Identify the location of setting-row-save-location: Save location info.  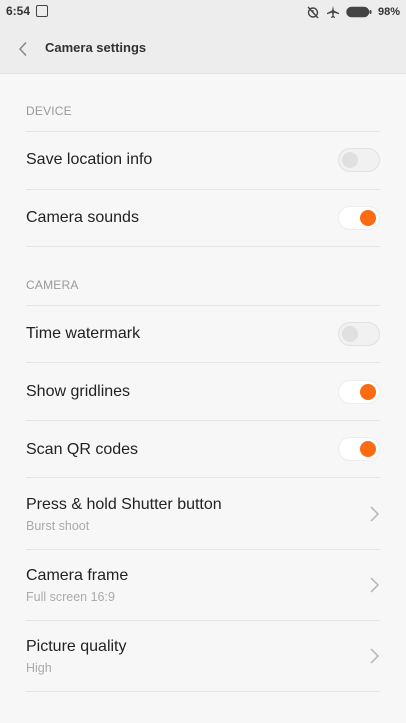
(203, 160).